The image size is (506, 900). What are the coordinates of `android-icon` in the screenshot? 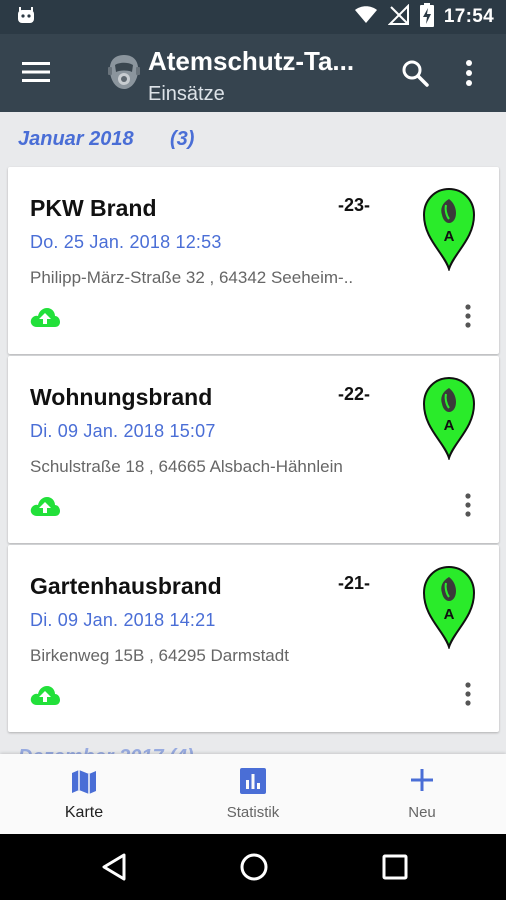 It's located at (26, 18).